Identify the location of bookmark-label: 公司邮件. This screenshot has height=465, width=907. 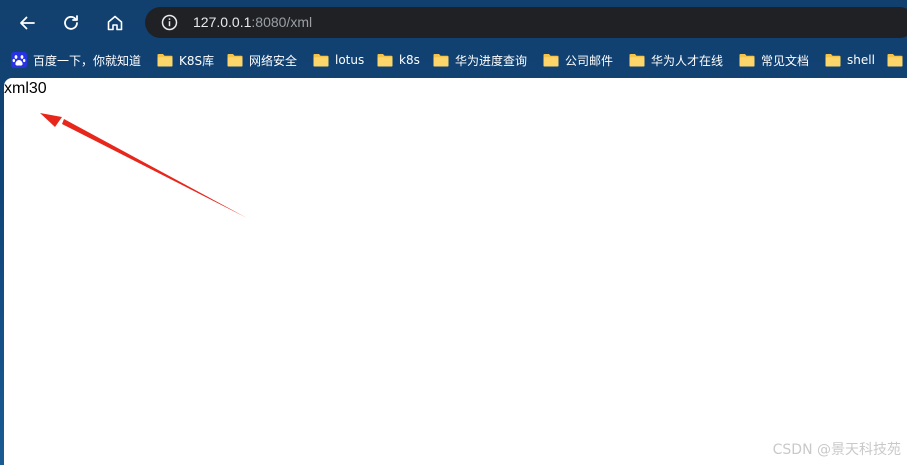
(589, 60).